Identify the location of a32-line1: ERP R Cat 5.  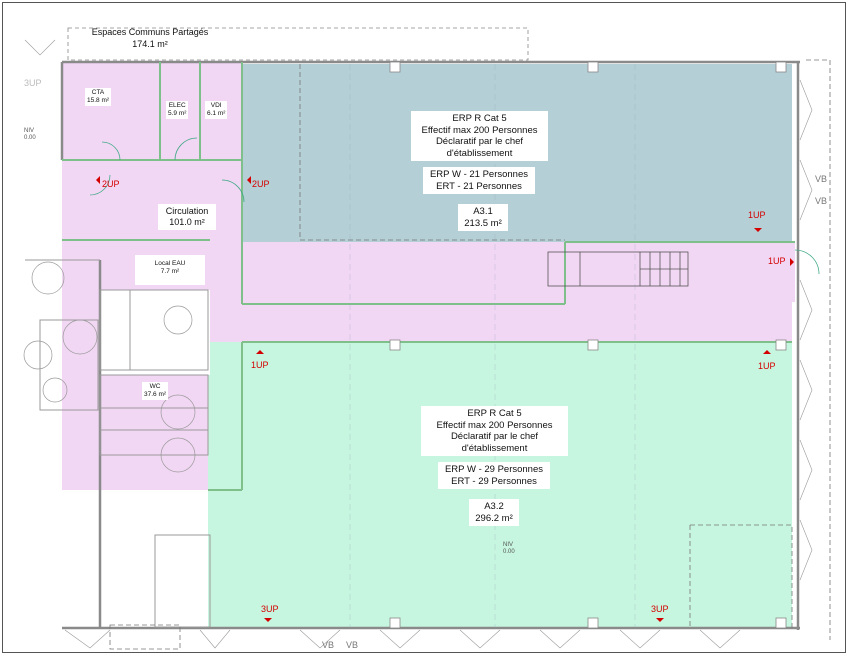
(494, 413).